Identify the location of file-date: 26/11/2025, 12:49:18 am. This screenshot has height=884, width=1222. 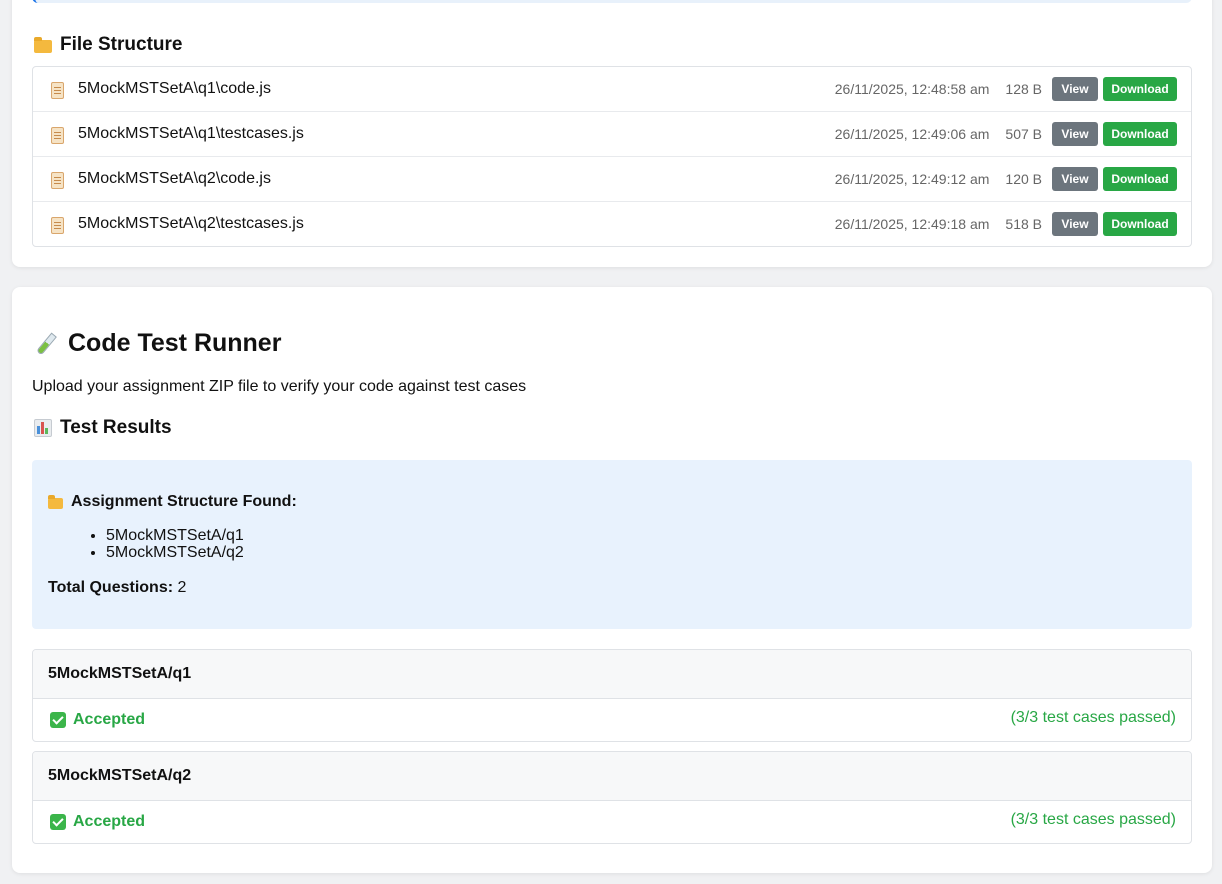
(912, 224).